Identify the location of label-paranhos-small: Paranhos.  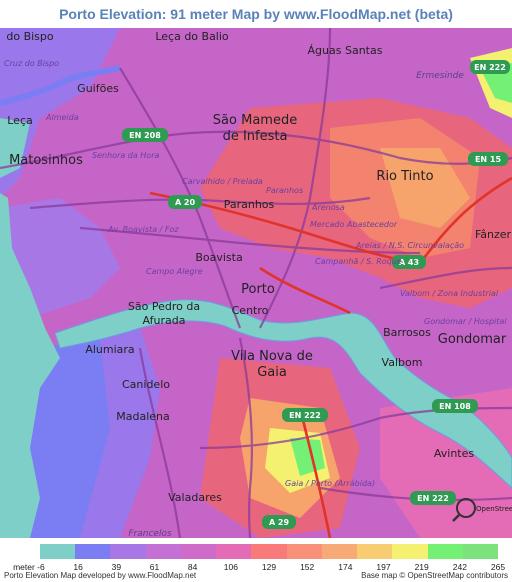
(284, 190).